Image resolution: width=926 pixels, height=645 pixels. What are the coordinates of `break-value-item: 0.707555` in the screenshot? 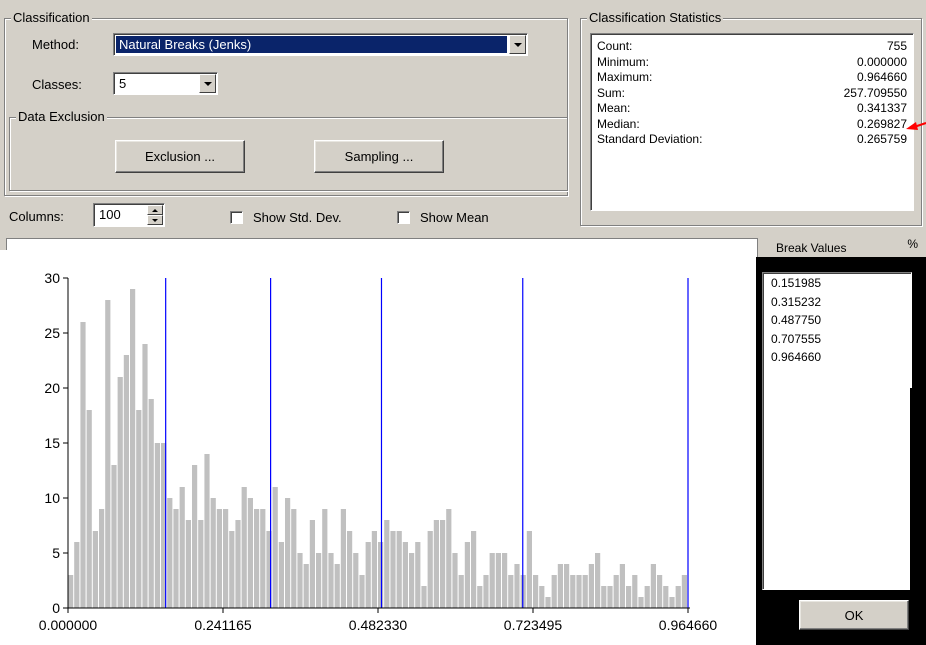 It's located at (796, 339).